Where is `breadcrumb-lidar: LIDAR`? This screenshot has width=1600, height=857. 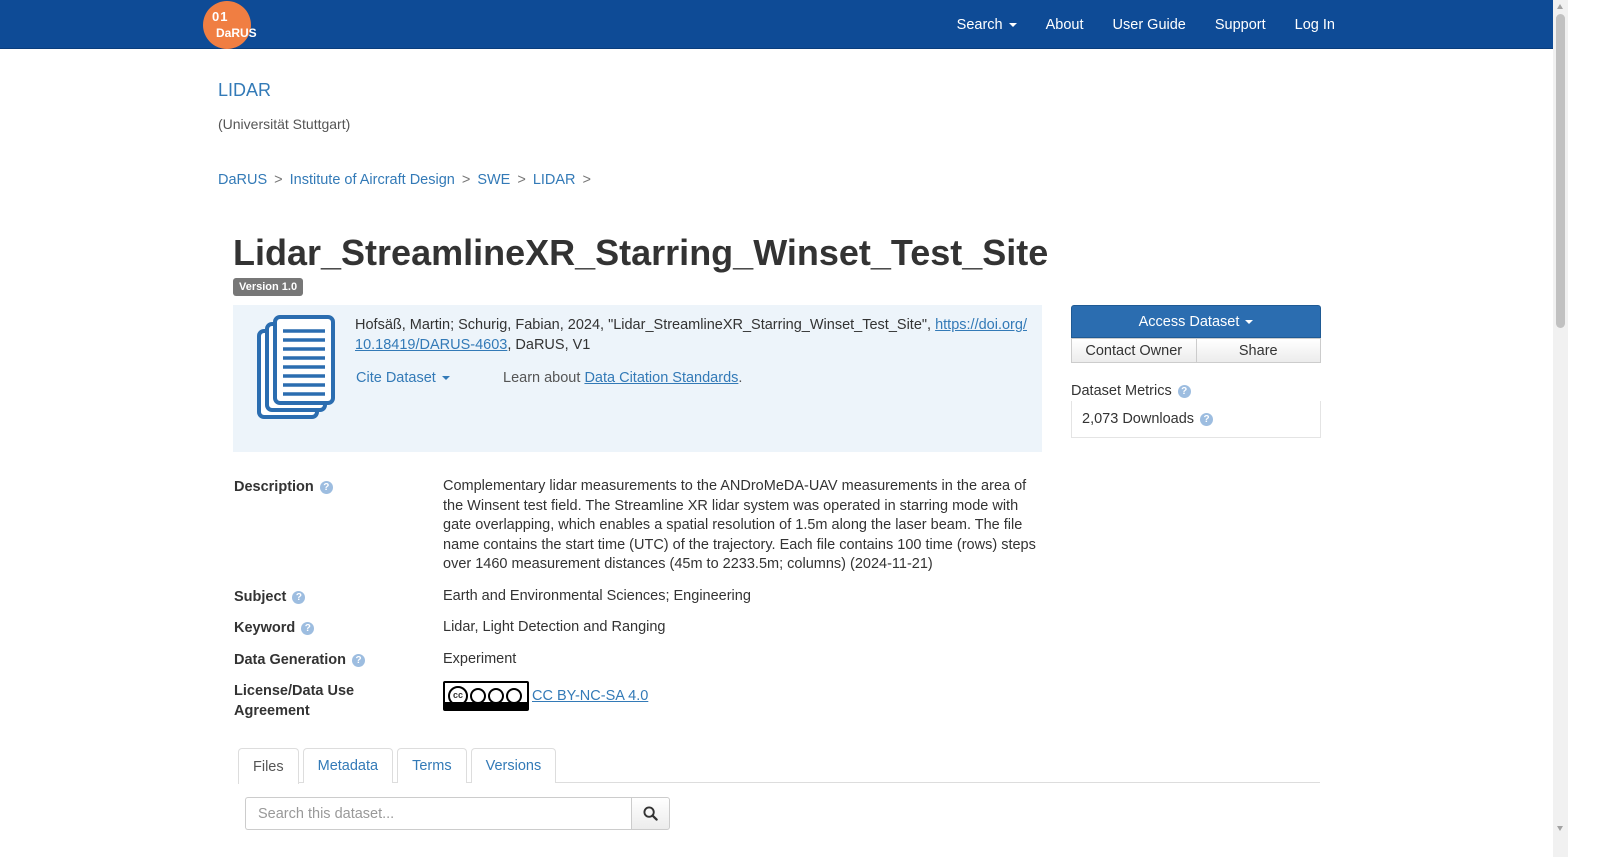
breadcrumb-lidar: LIDAR is located at coordinates (554, 180).